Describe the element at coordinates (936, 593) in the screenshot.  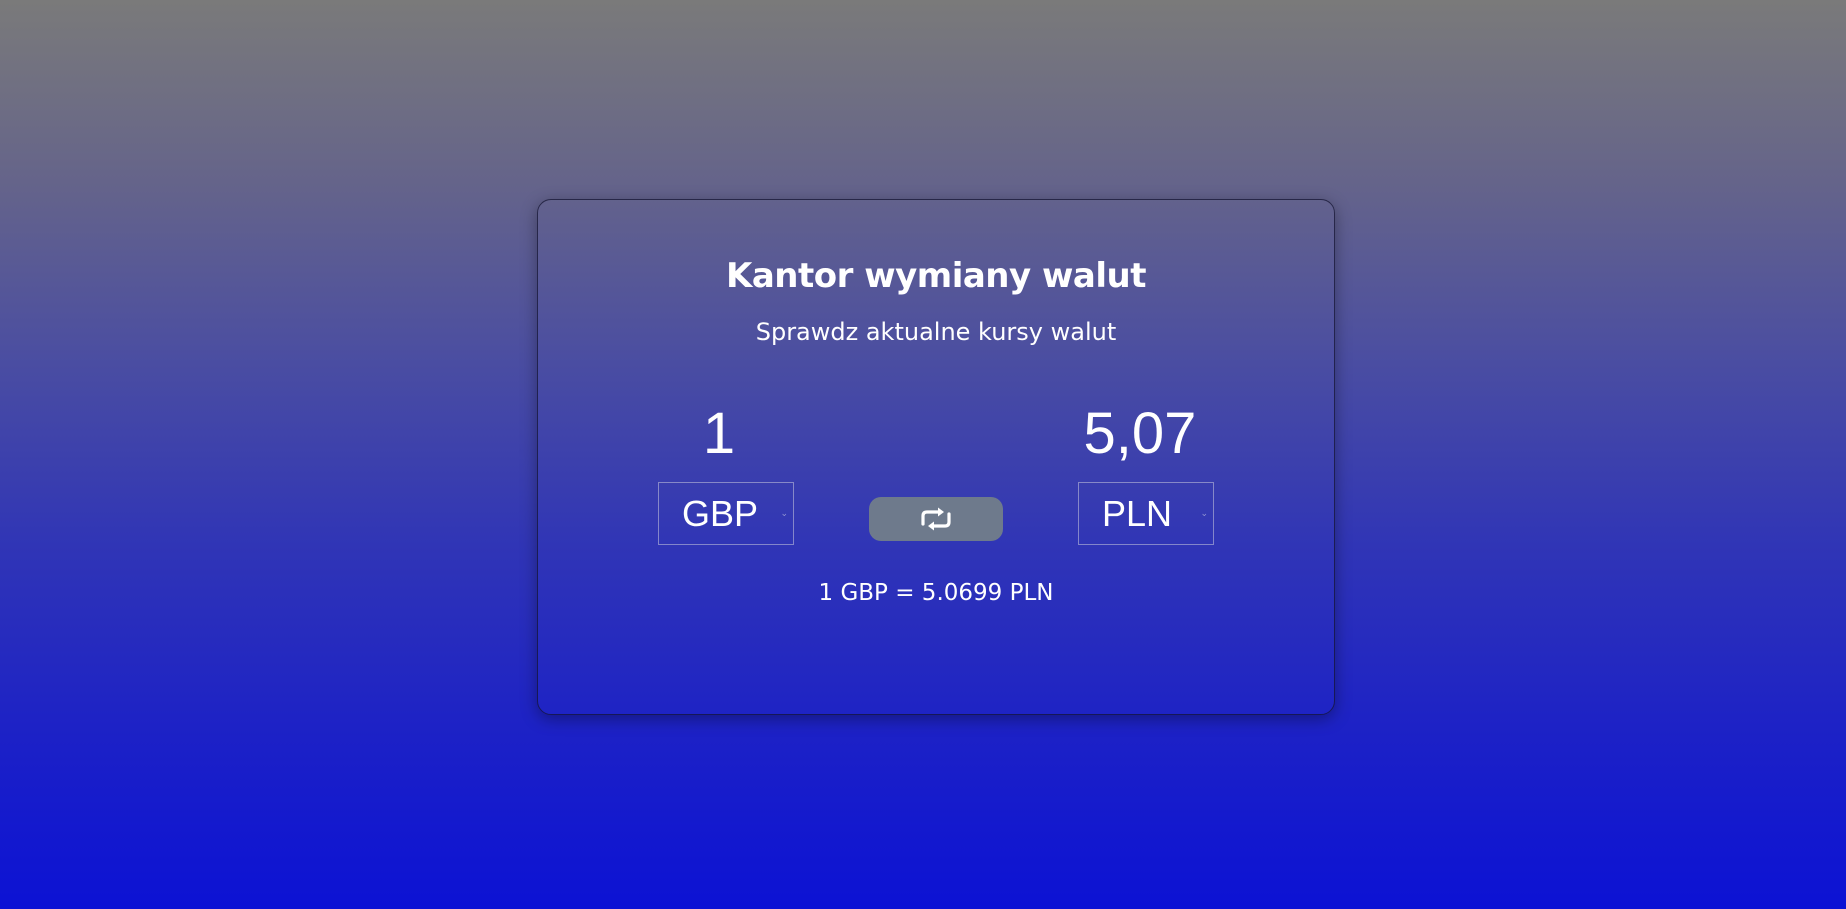
I see `exchange-rate-text: 1 GBP = 5.0699 PLN` at that location.